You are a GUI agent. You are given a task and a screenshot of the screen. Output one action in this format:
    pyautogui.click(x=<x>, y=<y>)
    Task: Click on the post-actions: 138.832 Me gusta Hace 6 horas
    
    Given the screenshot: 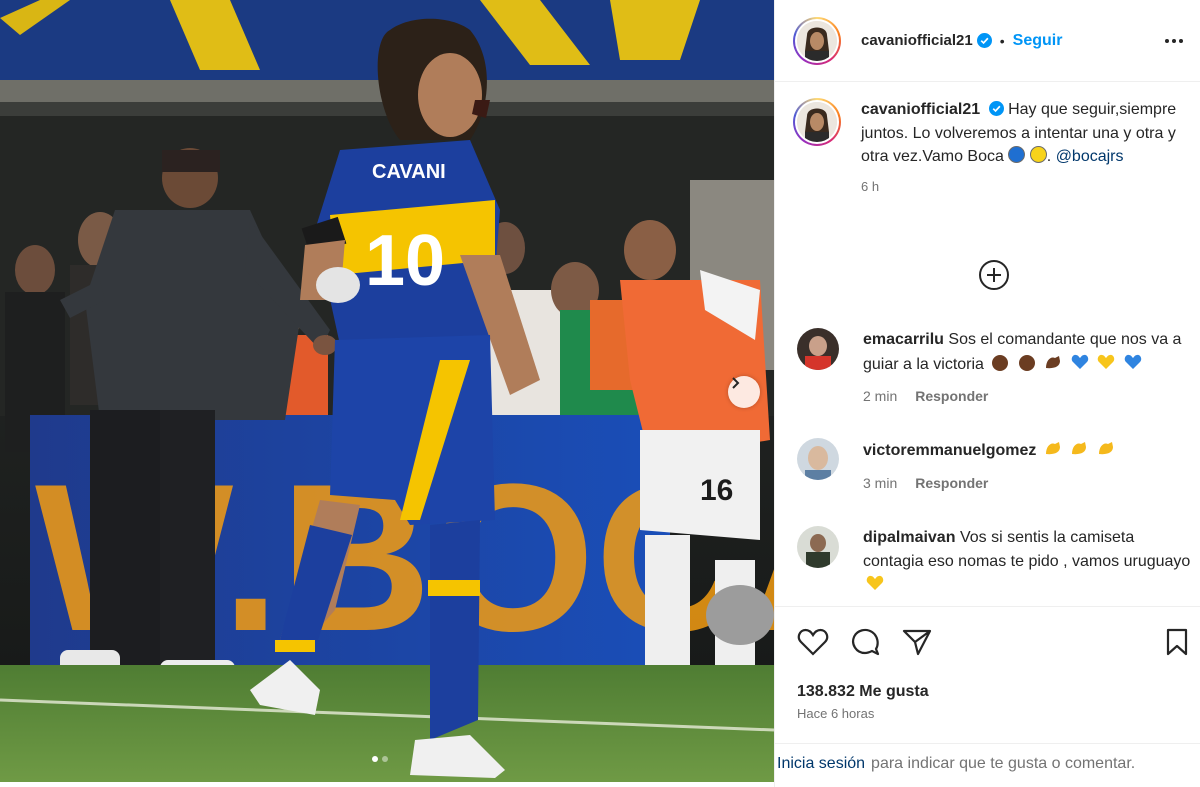 What is the action you would take?
    pyautogui.click(x=987, y=676)
    